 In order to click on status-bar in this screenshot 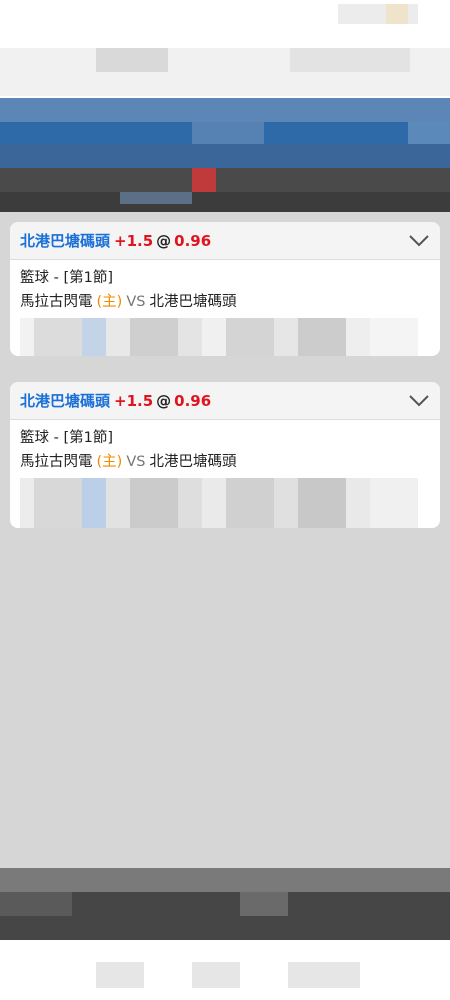, I will do `click(225, 49)`.